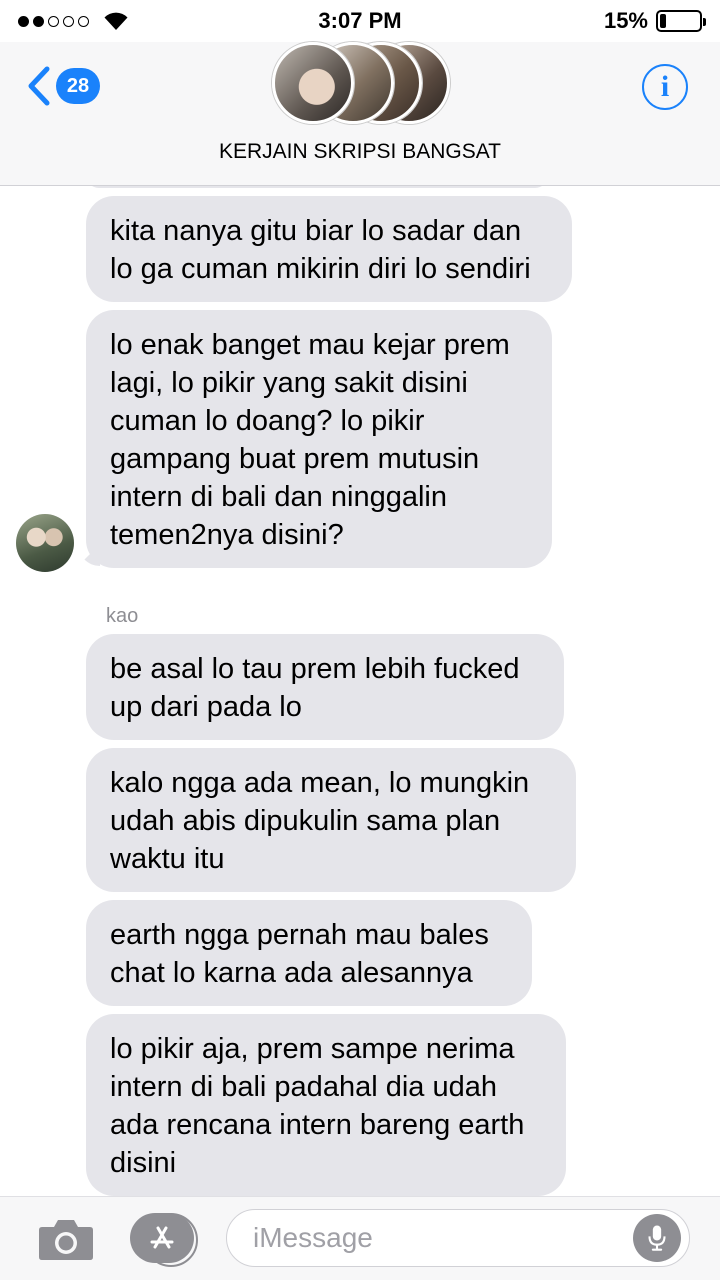  I want to click on status-bar: 3:07 PM 15%, so click(360, 21).